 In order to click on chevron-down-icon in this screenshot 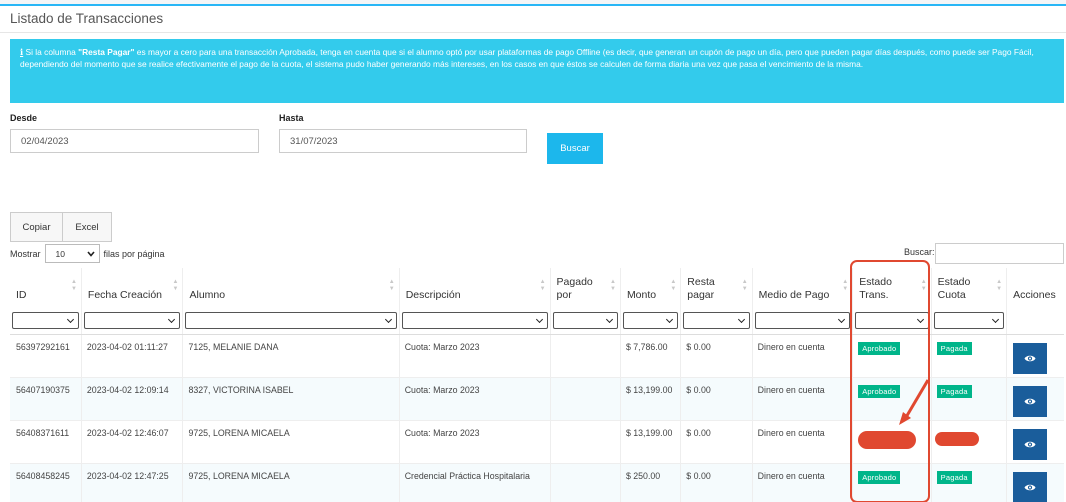, I will do `click(90, 253)`.